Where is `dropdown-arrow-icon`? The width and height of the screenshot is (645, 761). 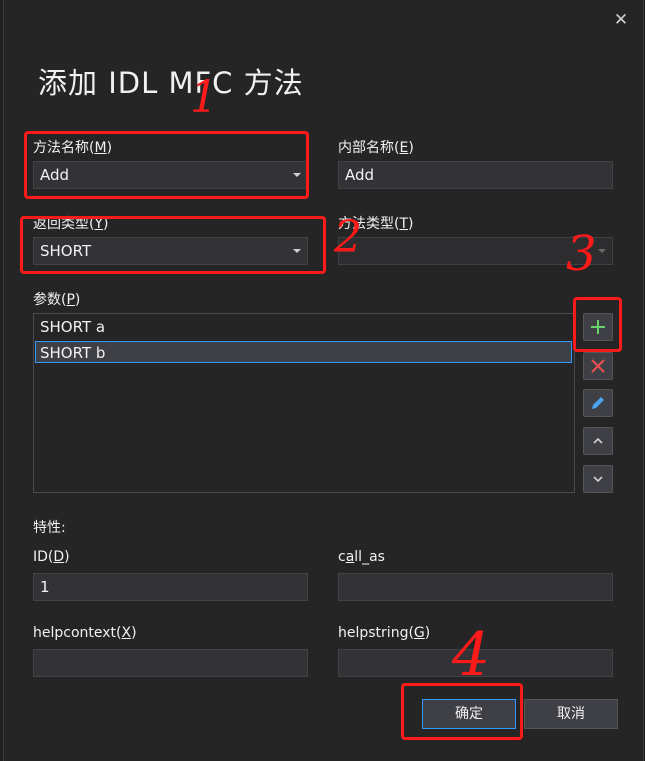
dropdown-arrow-icon is located at coordinates (602, 251).